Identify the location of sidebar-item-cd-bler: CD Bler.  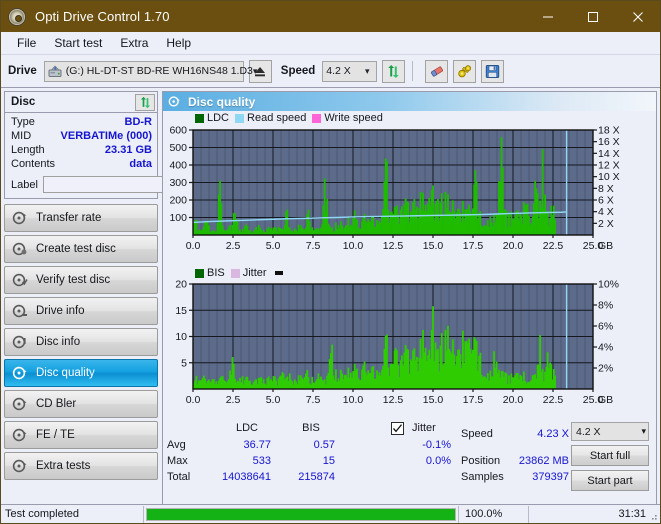
(81, 404).